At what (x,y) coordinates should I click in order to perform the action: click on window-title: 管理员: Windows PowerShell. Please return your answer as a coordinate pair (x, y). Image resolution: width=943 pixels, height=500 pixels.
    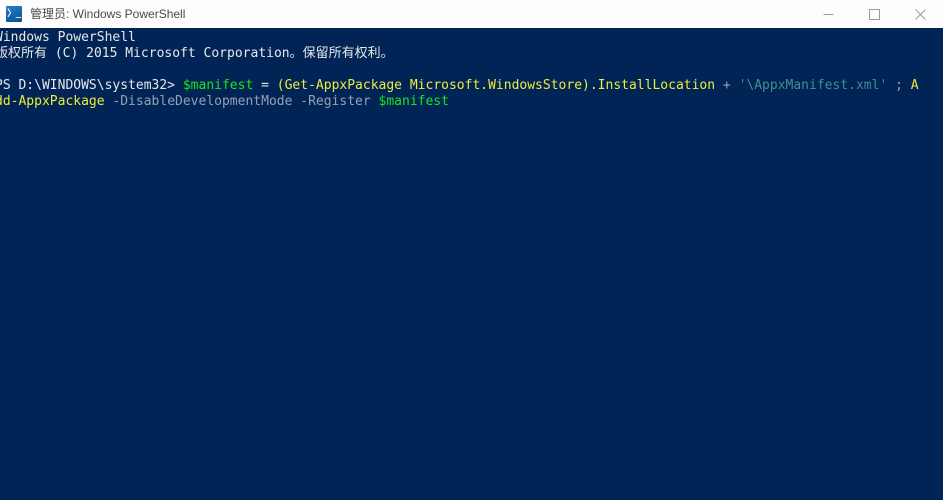
    Looking at the image, I should click on (108, 14).